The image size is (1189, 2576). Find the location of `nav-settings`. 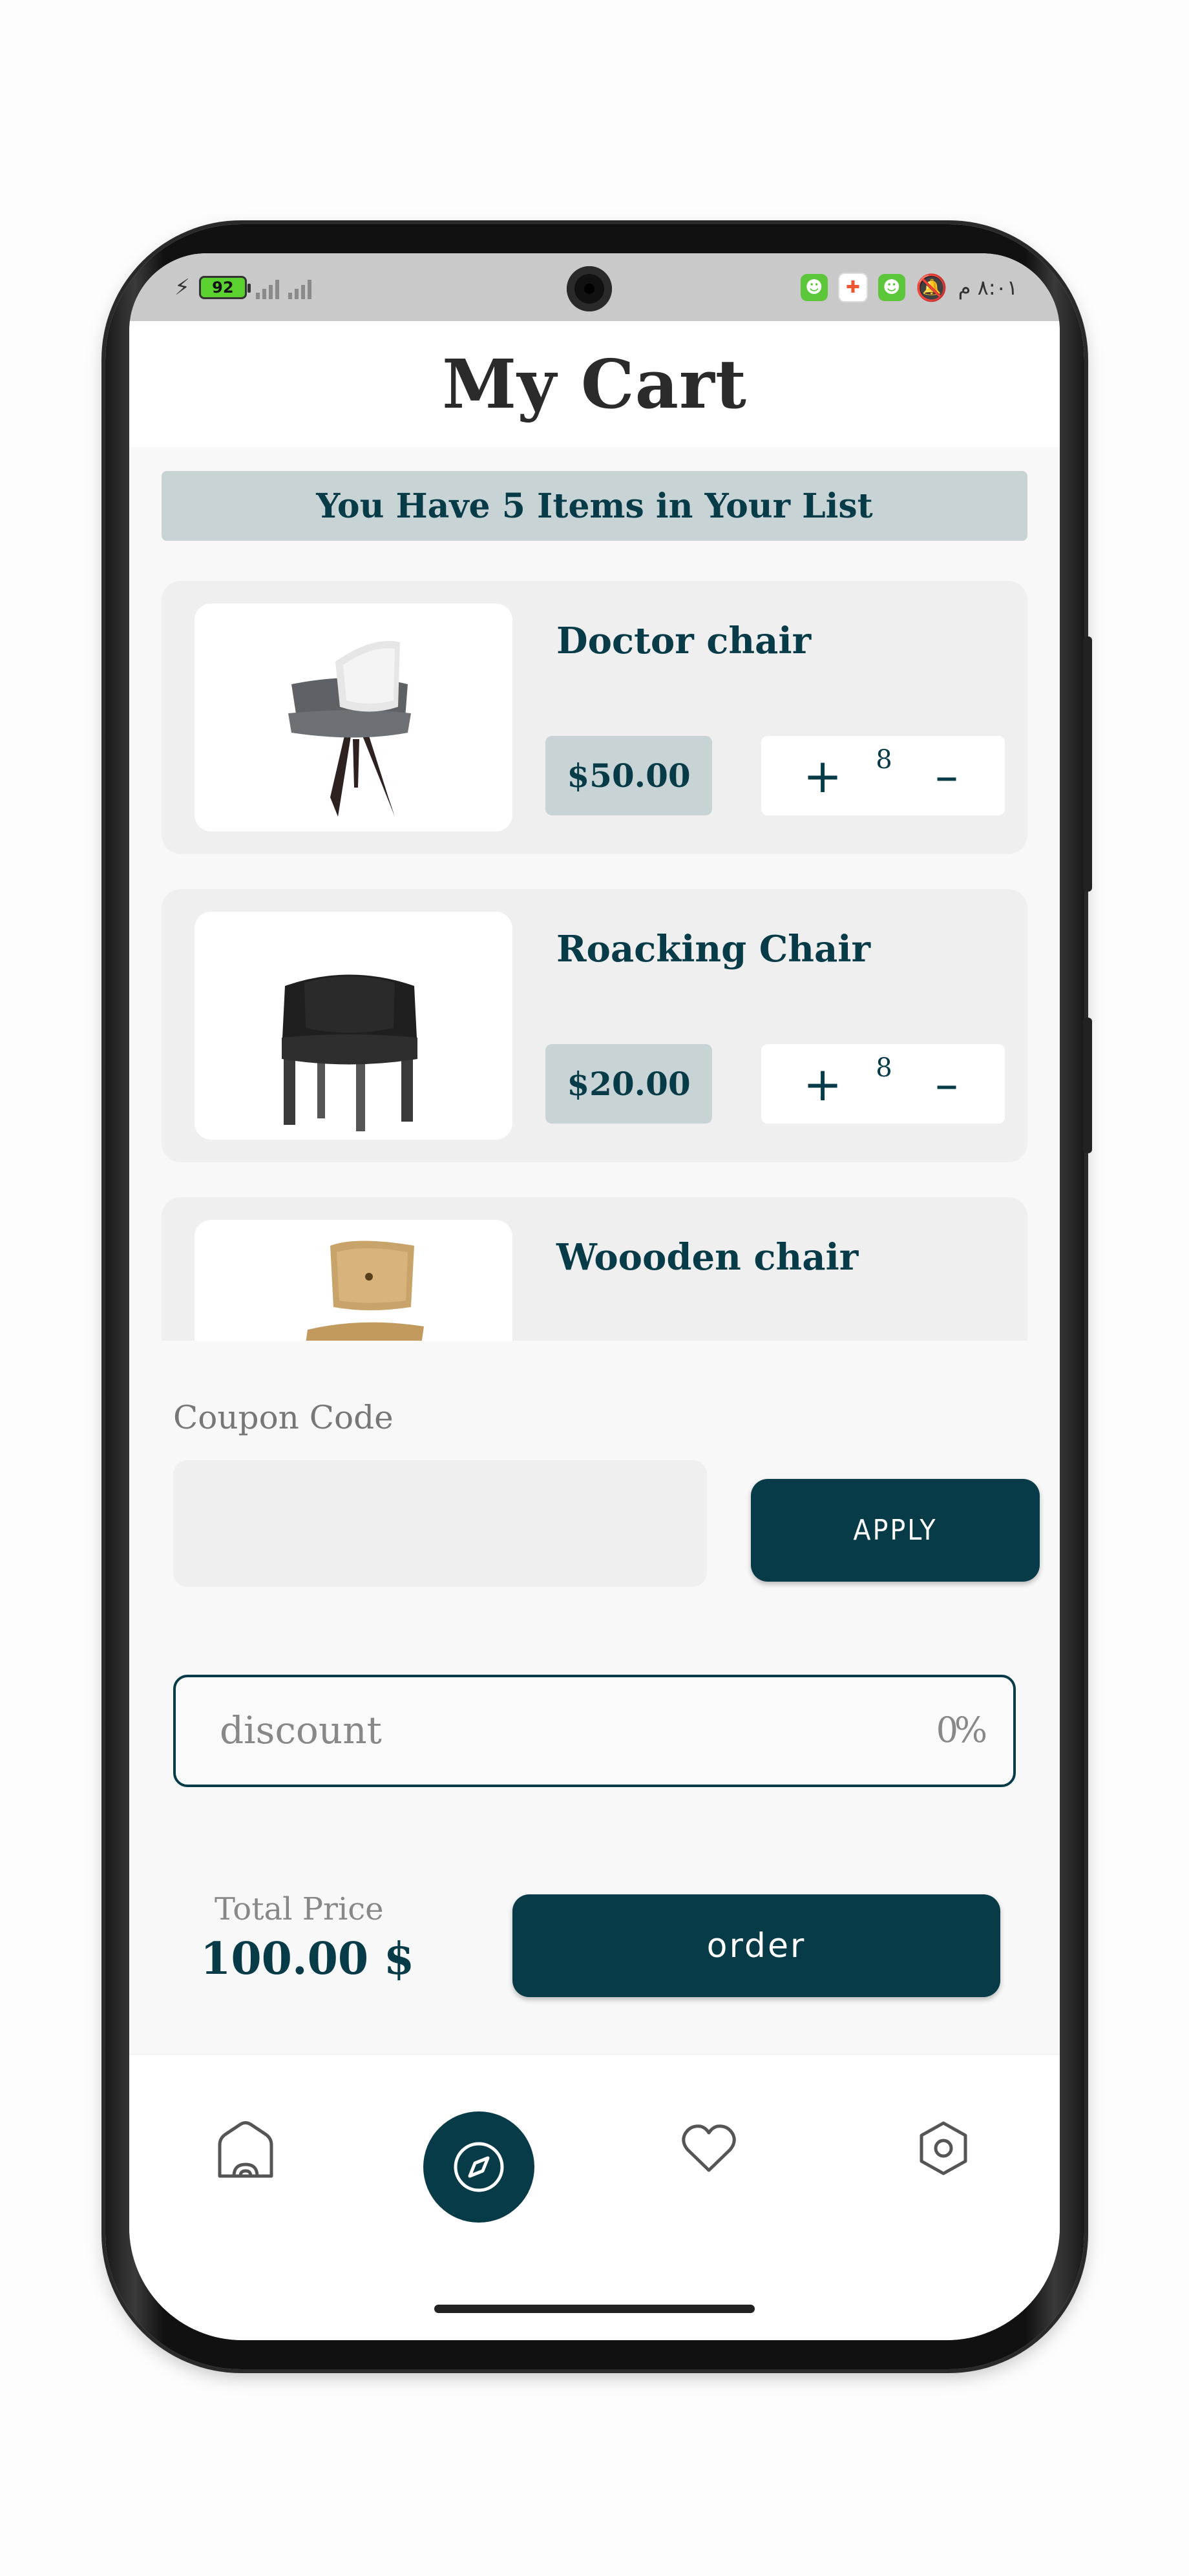

nav-settings is located at coordinates (944, 2148).